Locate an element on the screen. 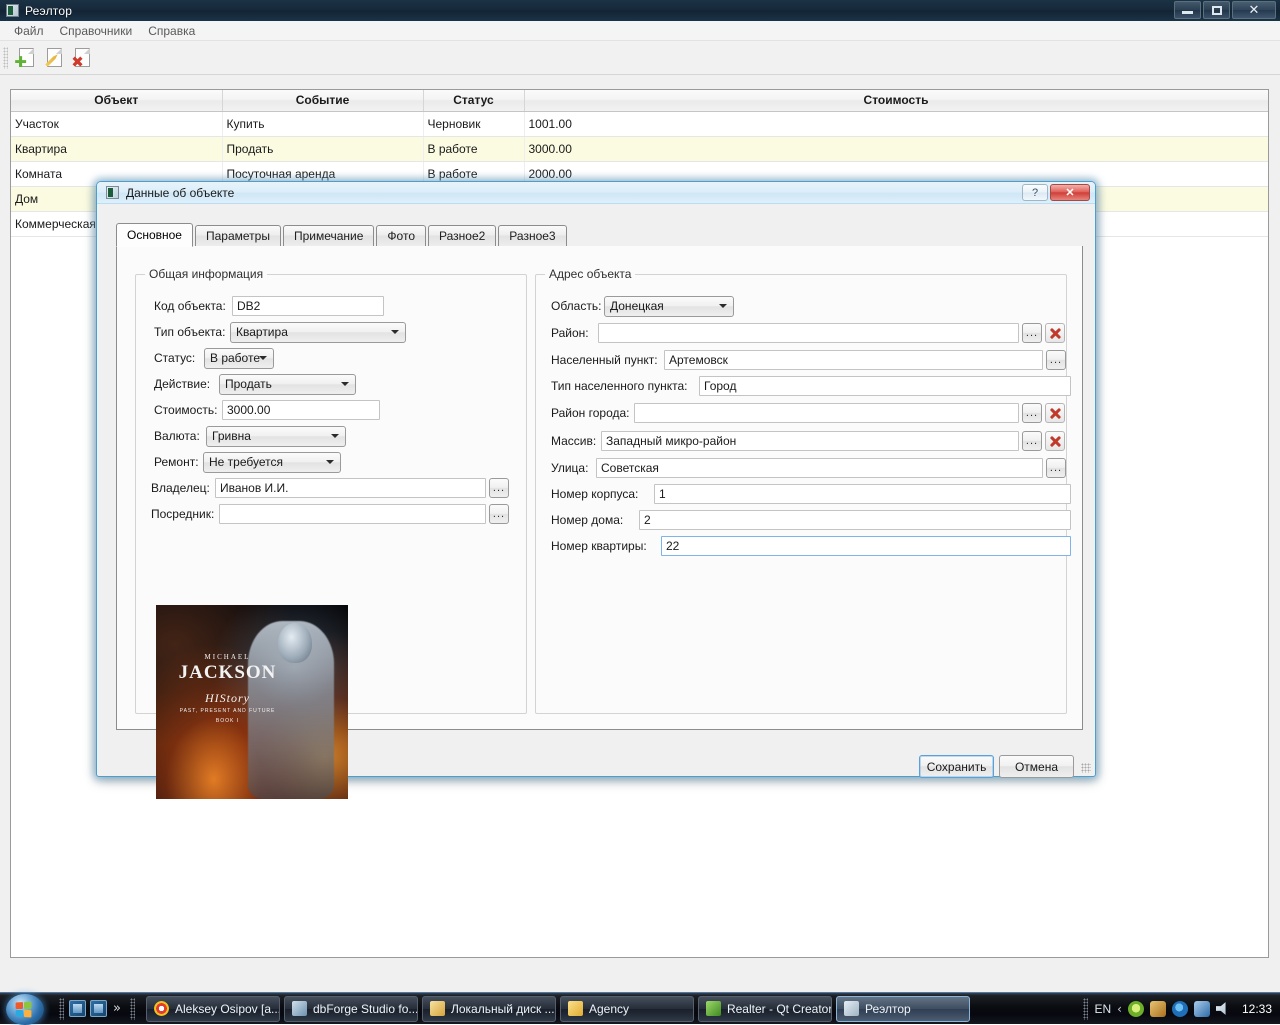  start-button is located at coordinates (25, 1009).